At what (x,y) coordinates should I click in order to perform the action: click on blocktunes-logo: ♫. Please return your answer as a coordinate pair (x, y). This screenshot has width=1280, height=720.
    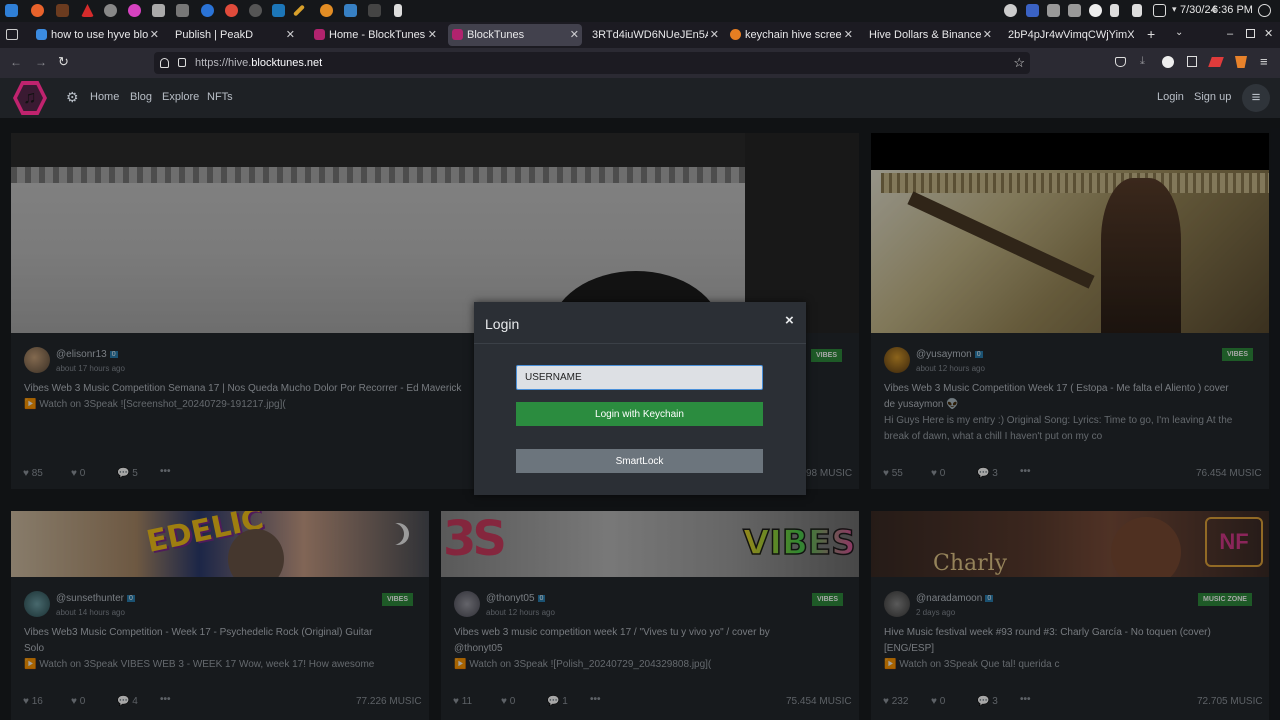
    Looking at the image, I should click on (30, 98).